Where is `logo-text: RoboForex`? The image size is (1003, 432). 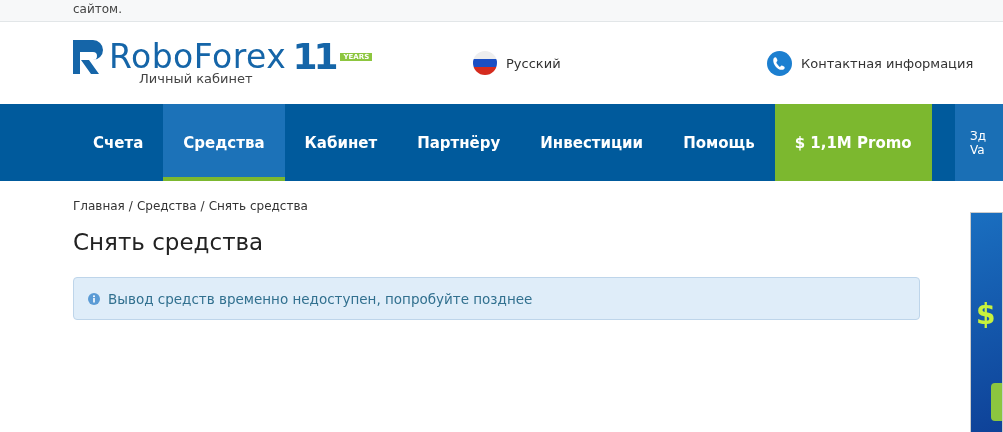
logo-text: RoboForex is located at coordinates (198, 57).